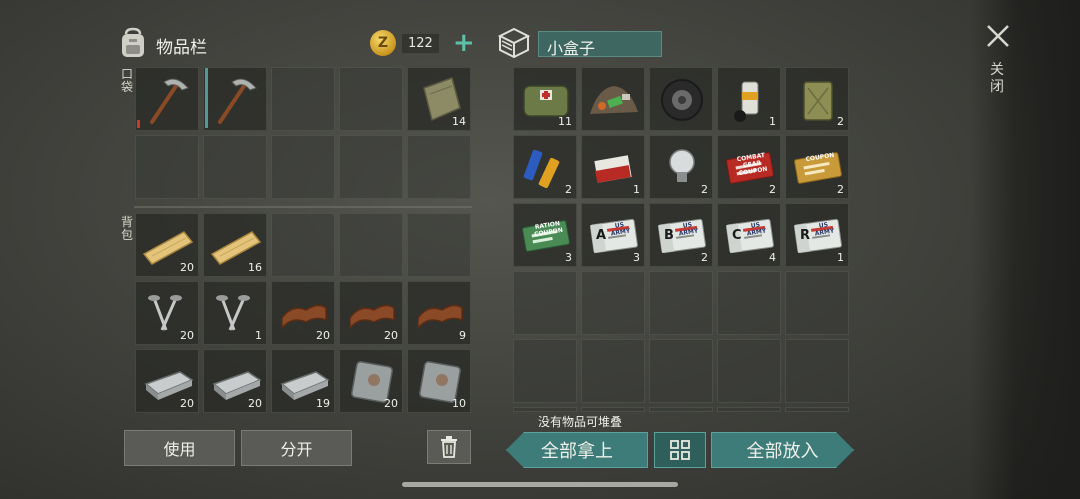 This screenshot has height=499, width=1080. I want to click on use-button: 使用, so click(179, 448).